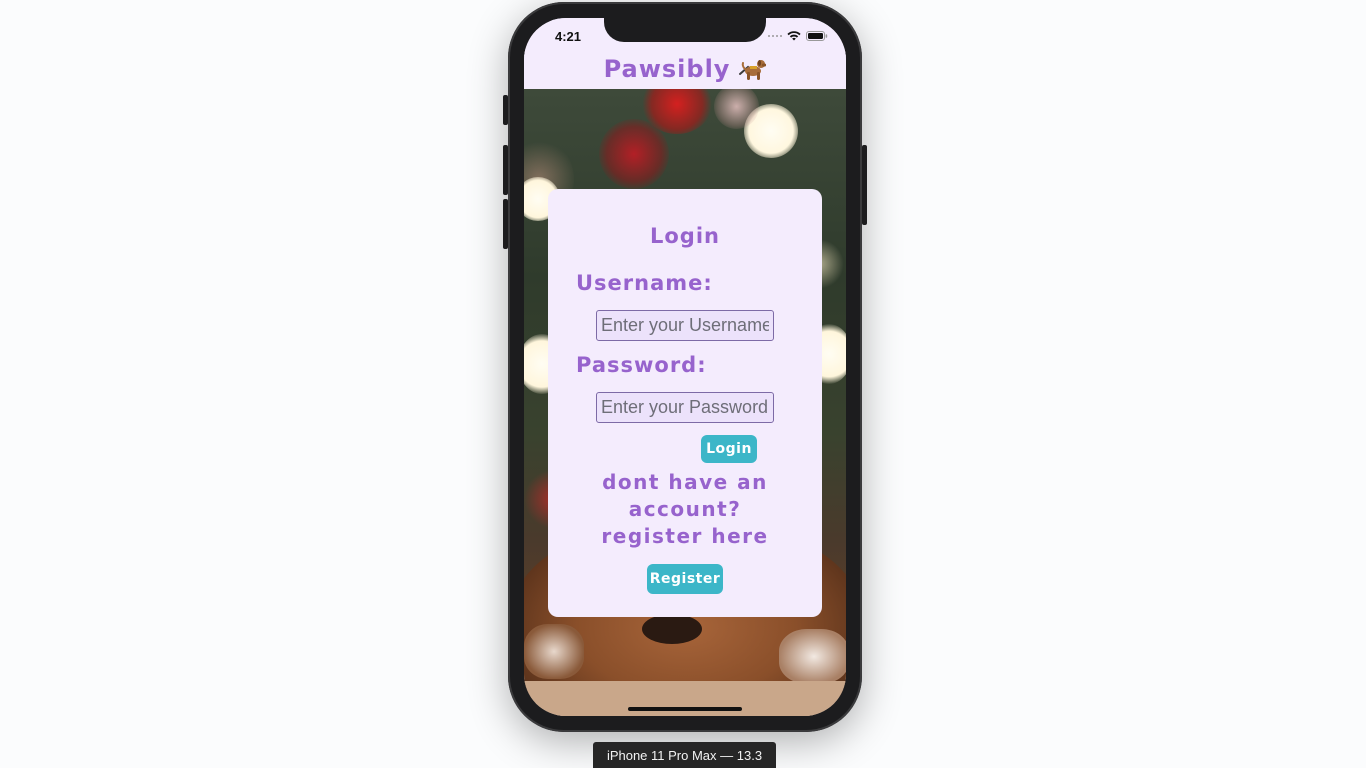 The height and width of the screenshot is (768, 1366). Describe the element at coordinates (667, 68) in the screenshot. I see `app-title: Pawsibly` at that location.